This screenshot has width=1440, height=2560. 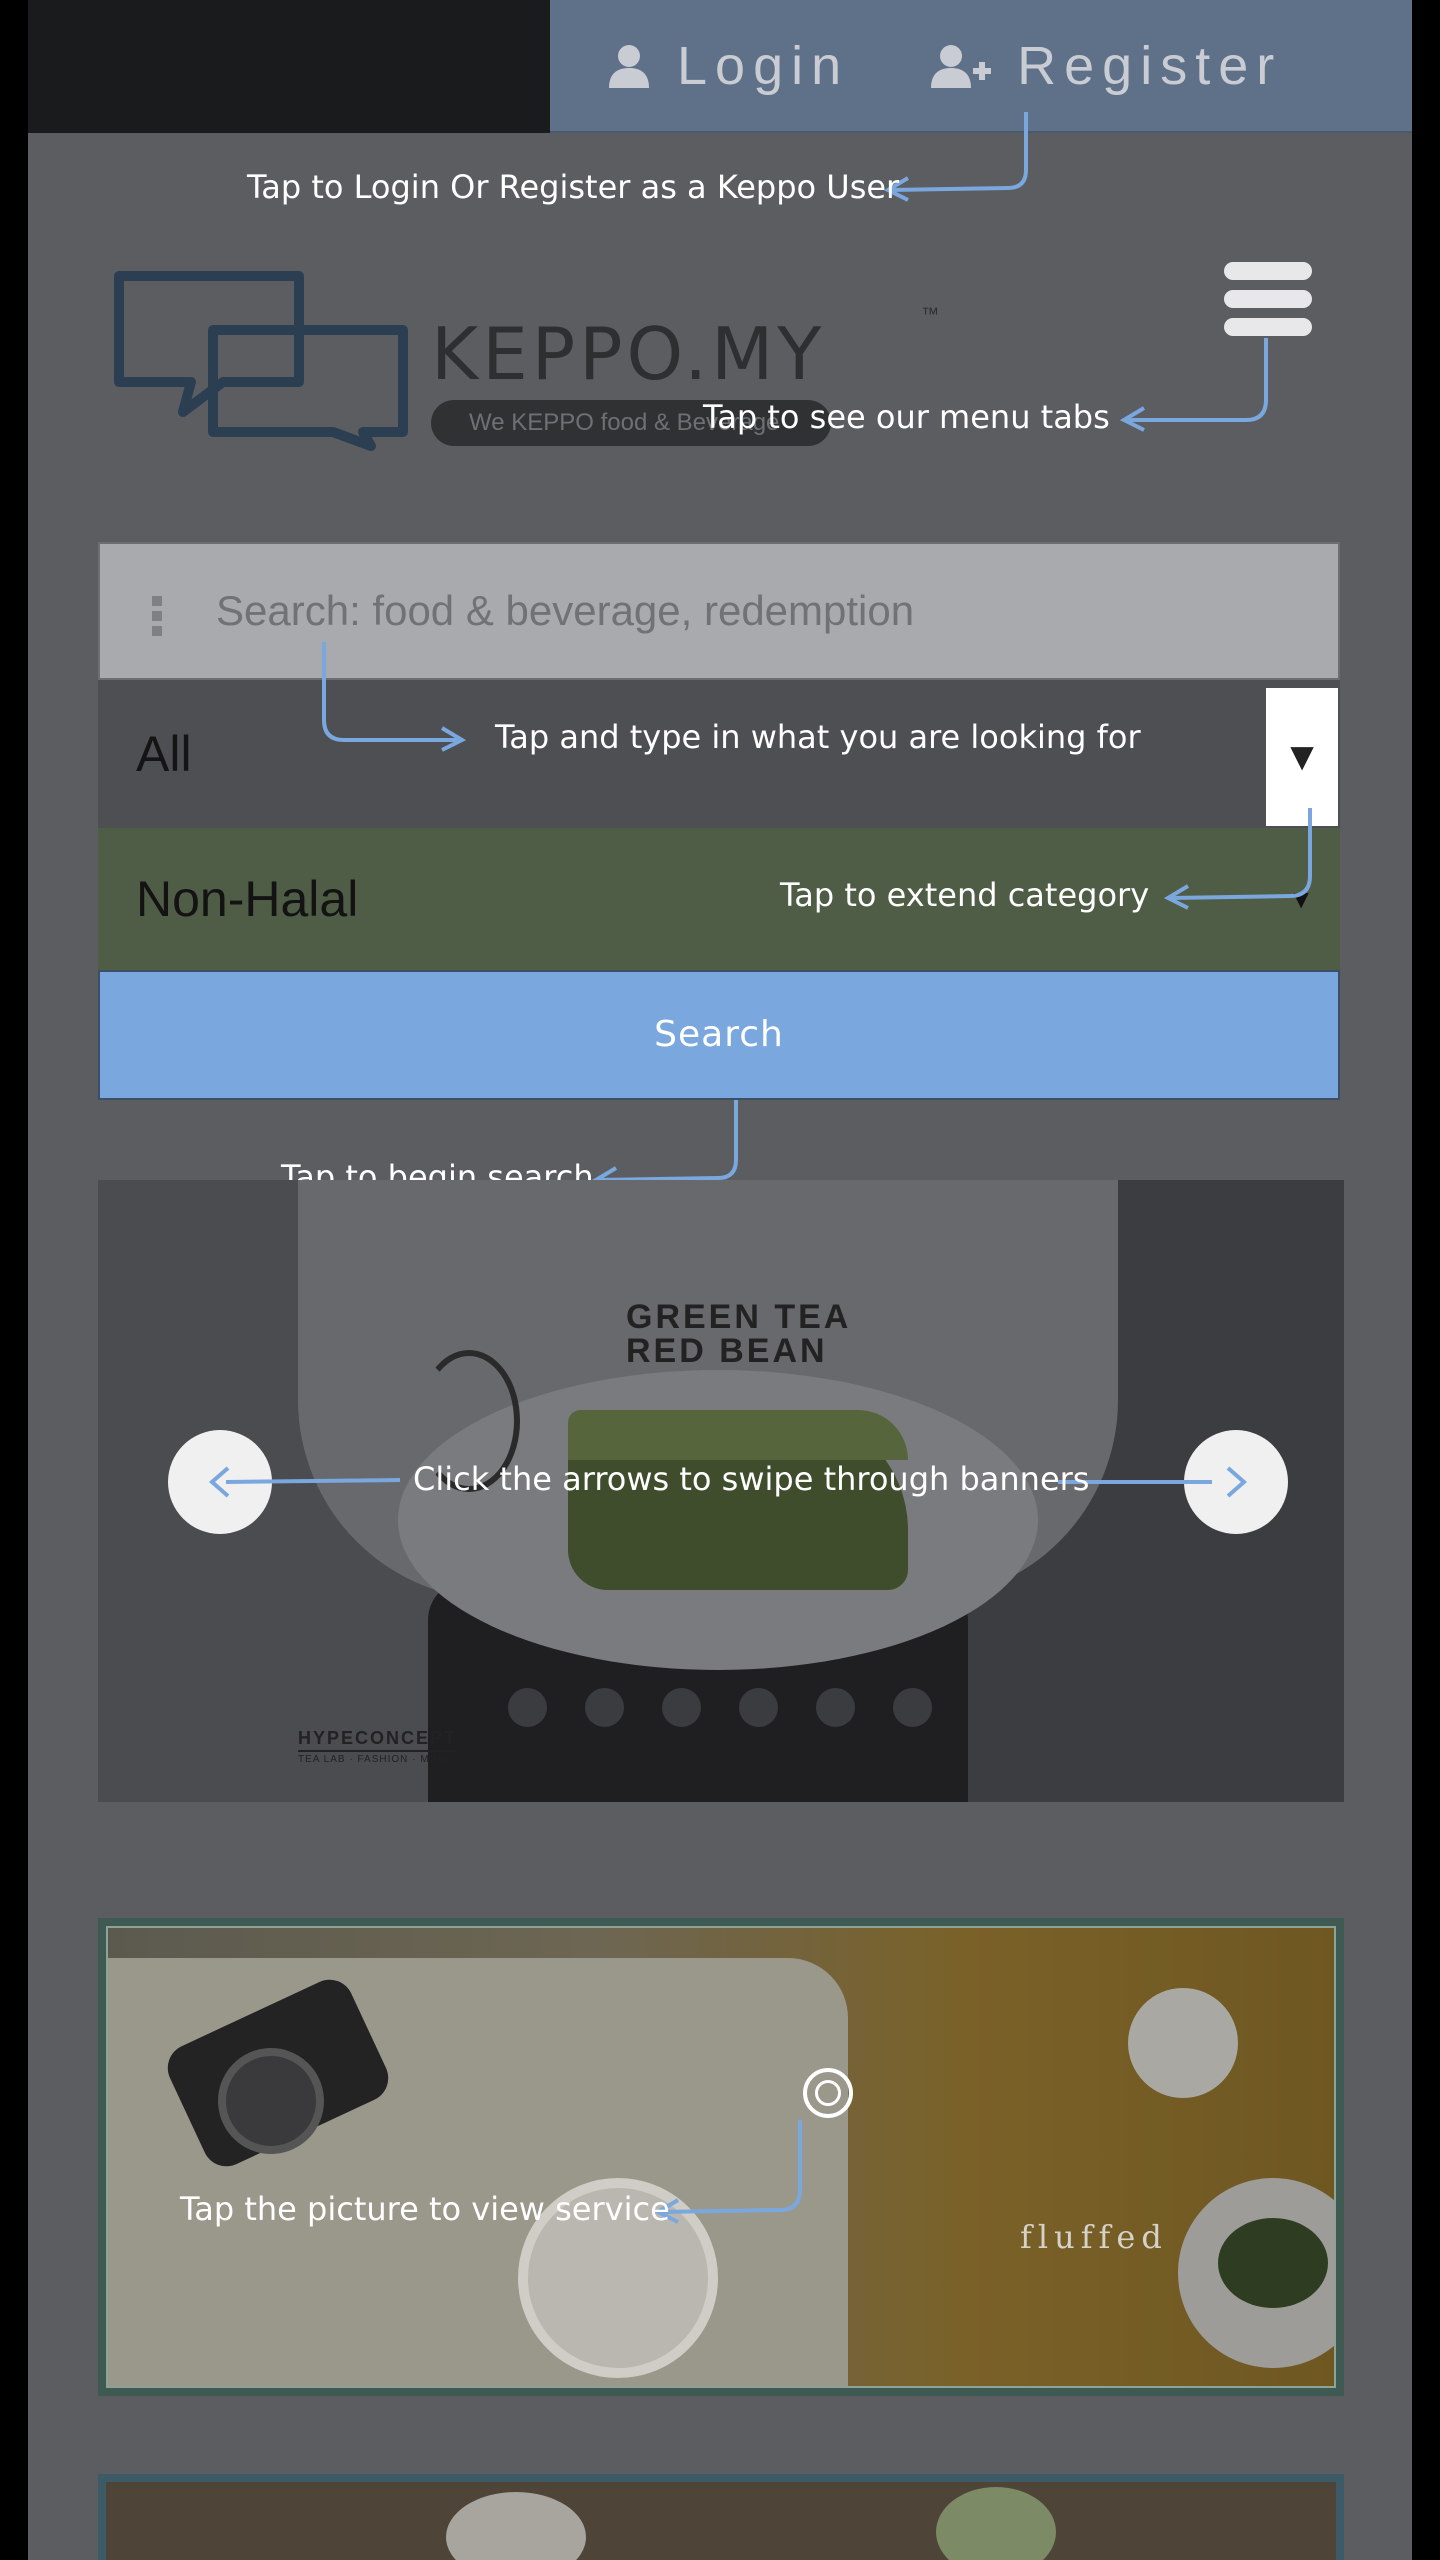 I want to click on service-2-item, so click(x=516, y=2526).